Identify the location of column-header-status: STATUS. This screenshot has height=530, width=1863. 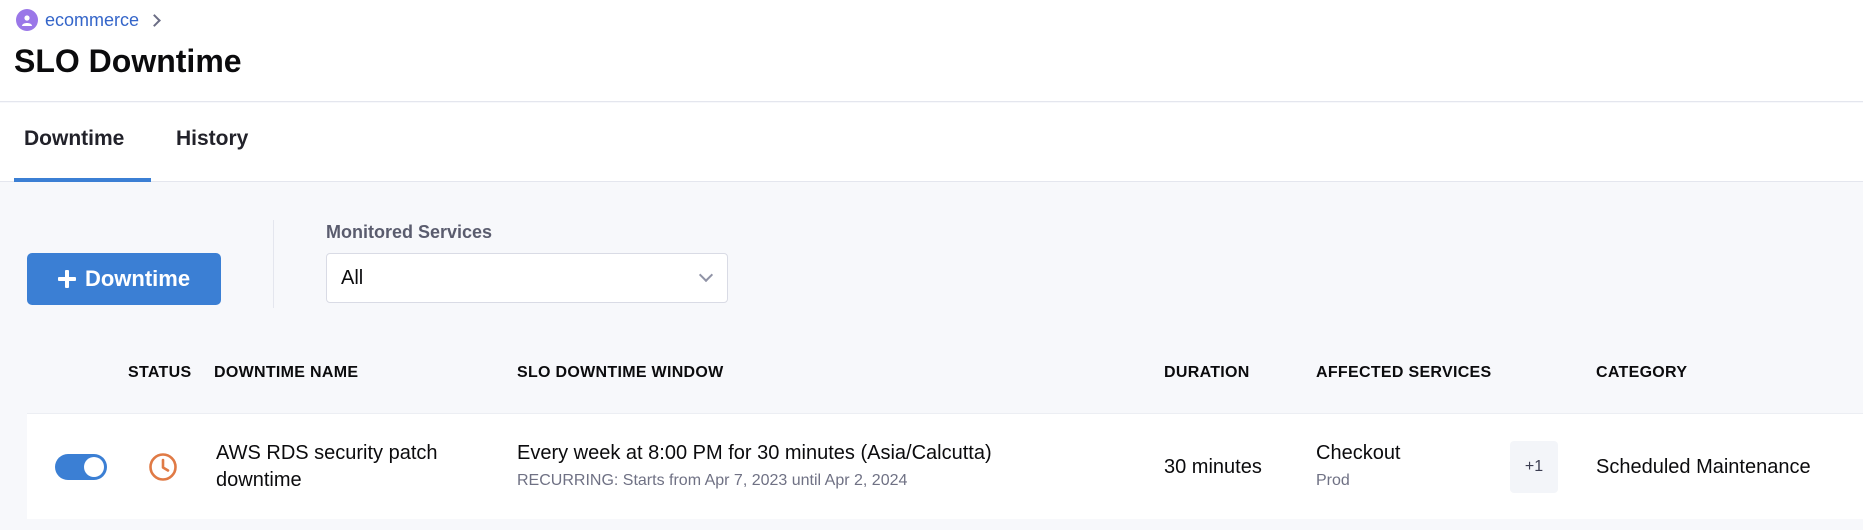
(160, 372).